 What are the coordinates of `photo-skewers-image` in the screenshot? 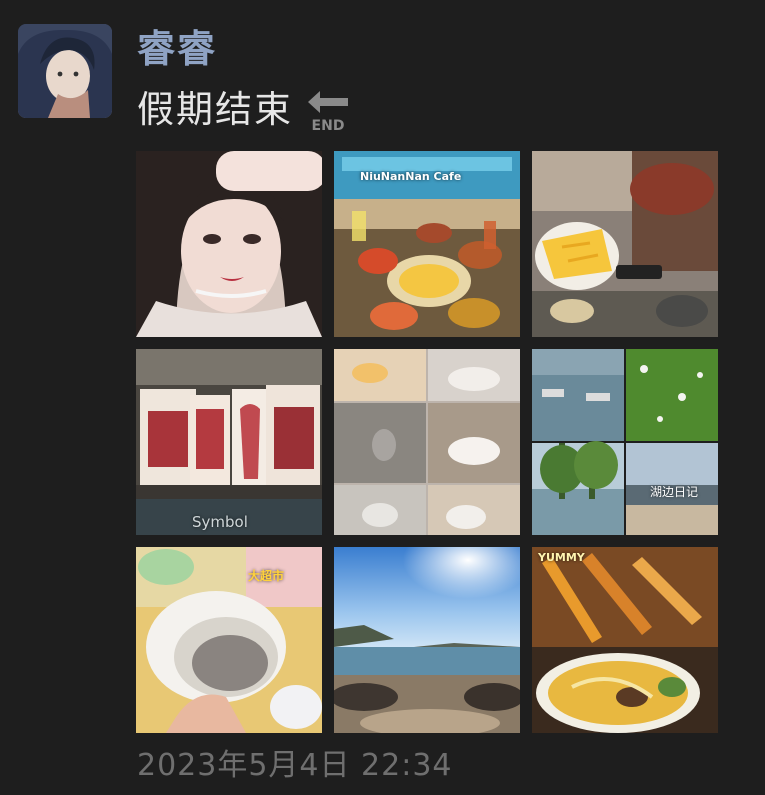 It's located at (625, 640).